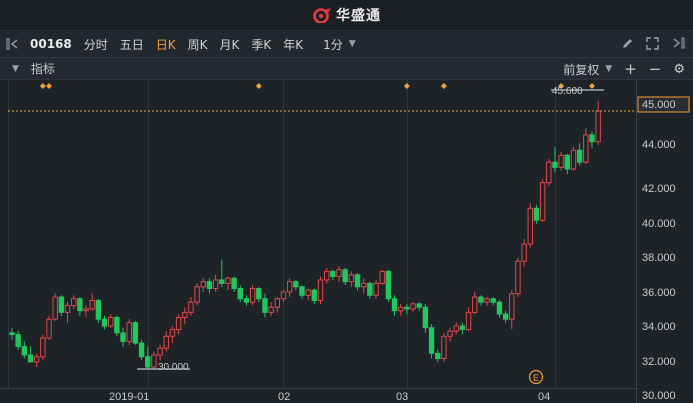 The image size is (693, 403). I want to click on period-tab-monthly: 月K, so click(230, 44).